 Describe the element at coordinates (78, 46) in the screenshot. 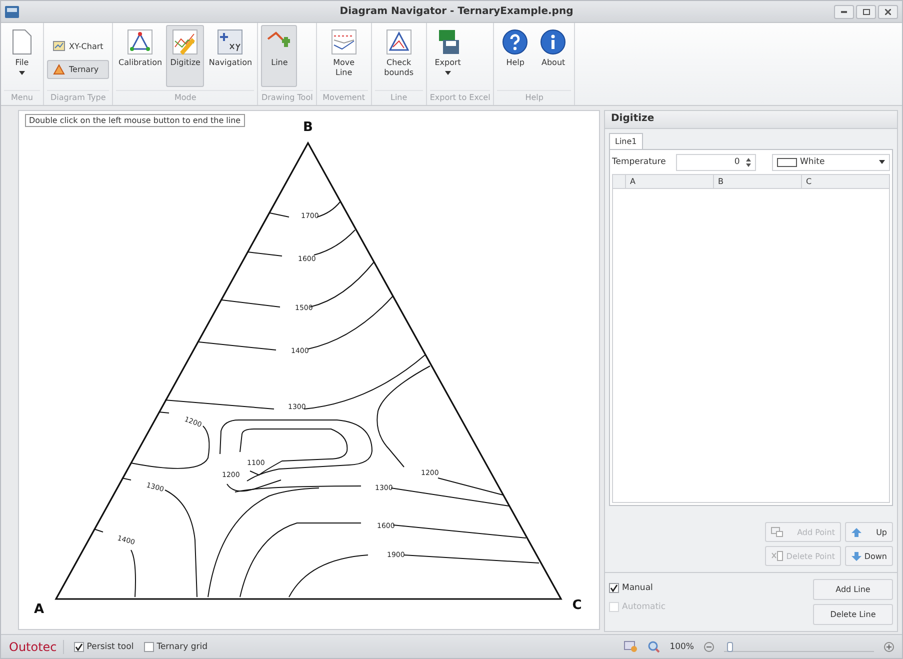

I see `ribbon-button: XY-Chart` at that location.